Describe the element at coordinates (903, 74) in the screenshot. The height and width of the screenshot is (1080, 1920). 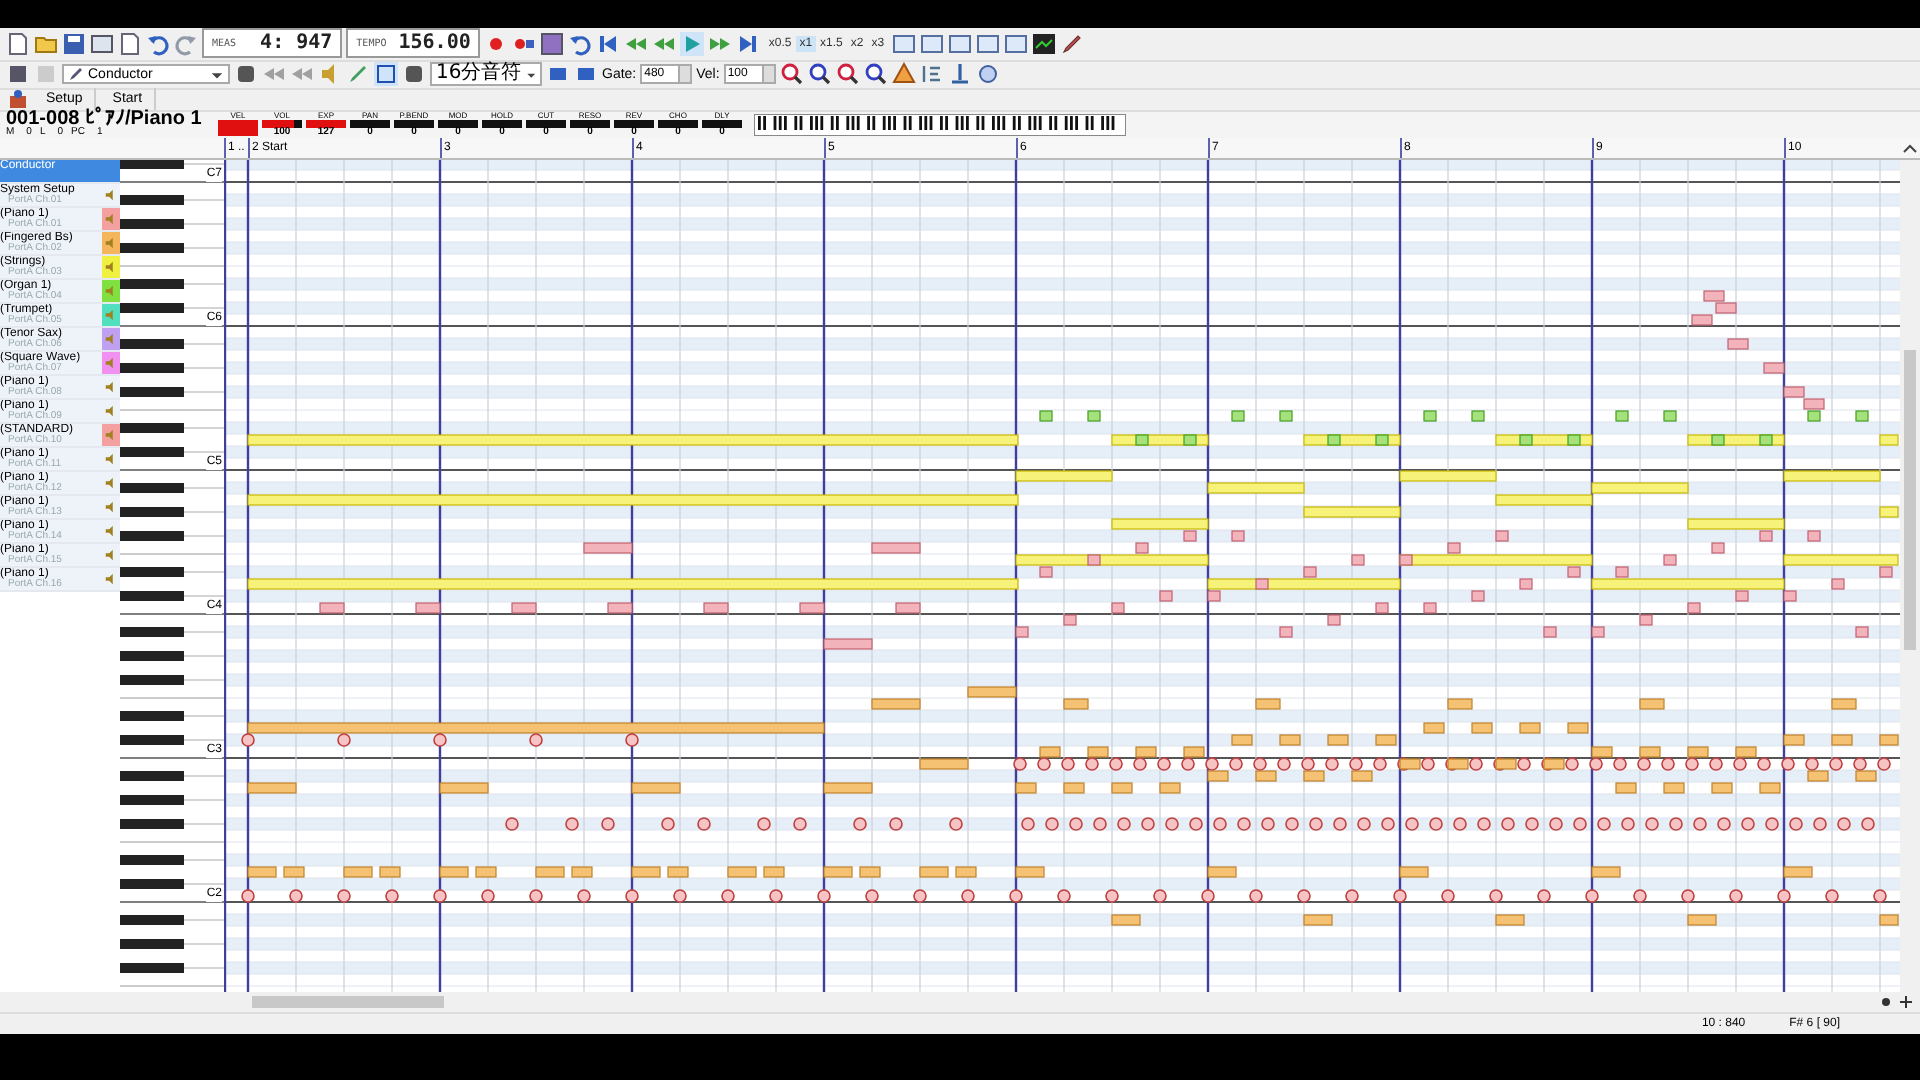
I see `triangle-icon` at that location.